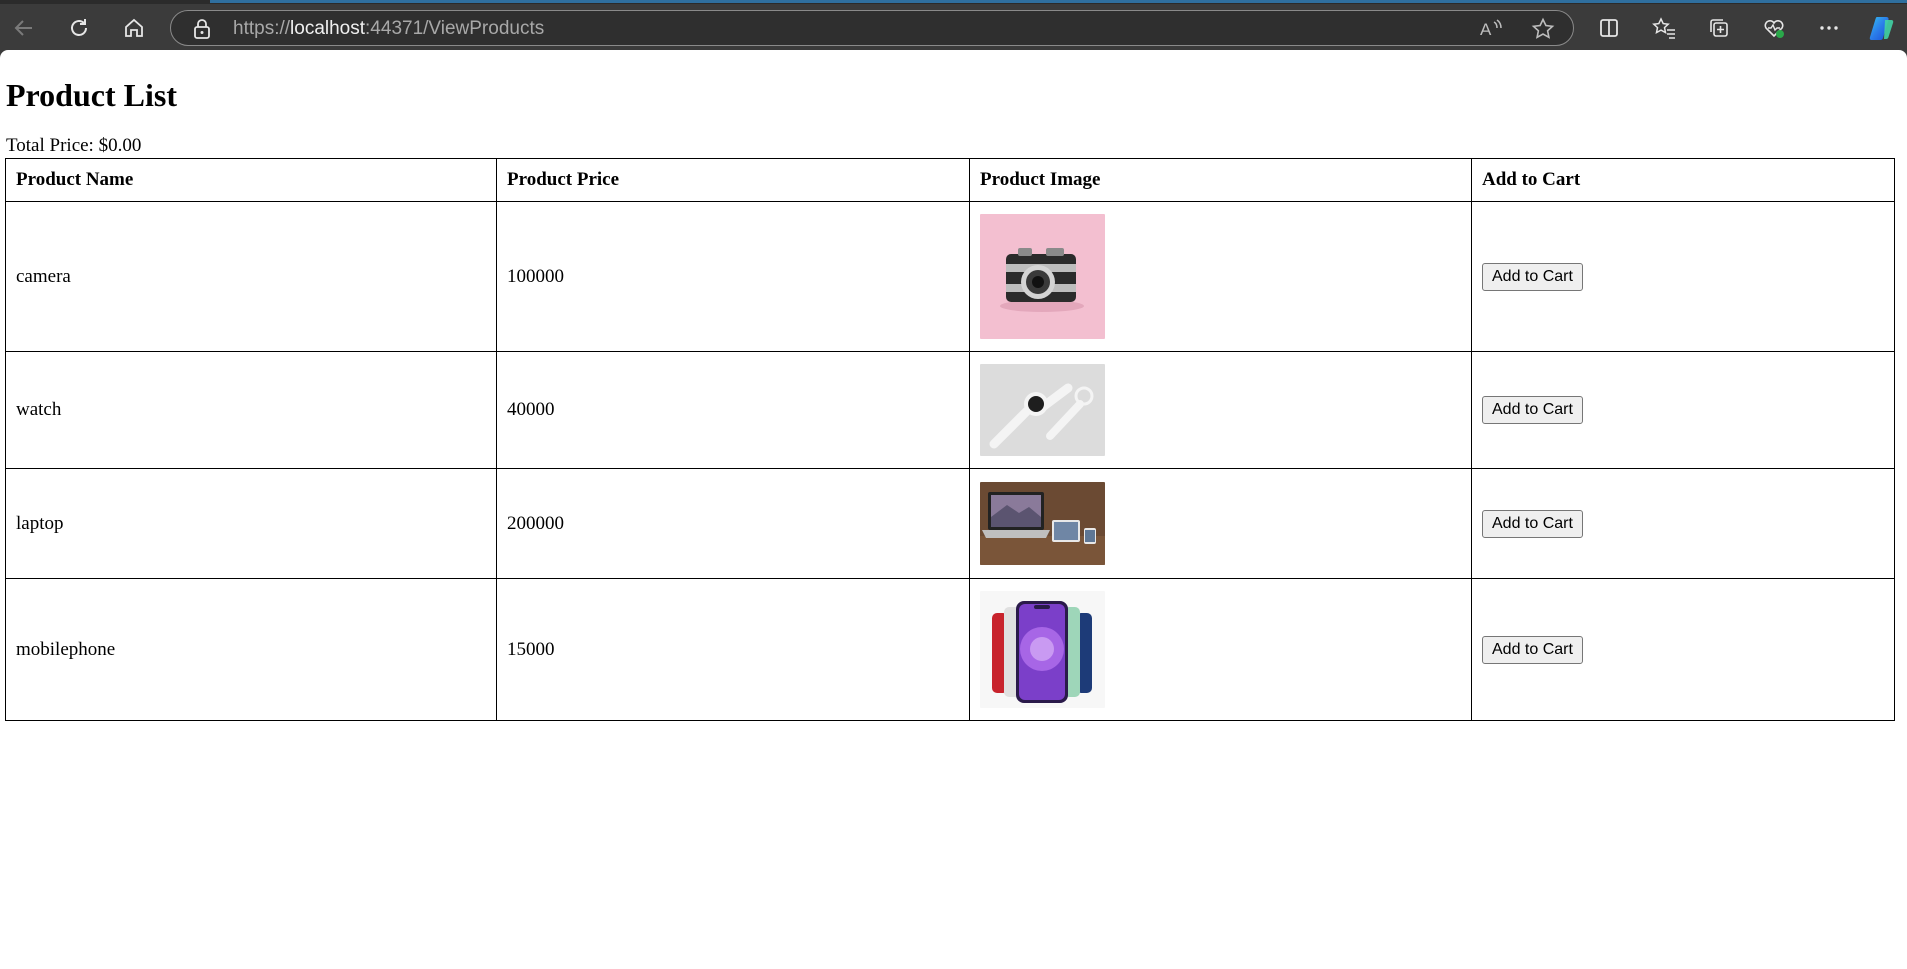 The height and width of the screenshot is (969, 1907). Describe the element at coordinates (1042, 523) in the screenshot. I see `laptop-photo` at that location.